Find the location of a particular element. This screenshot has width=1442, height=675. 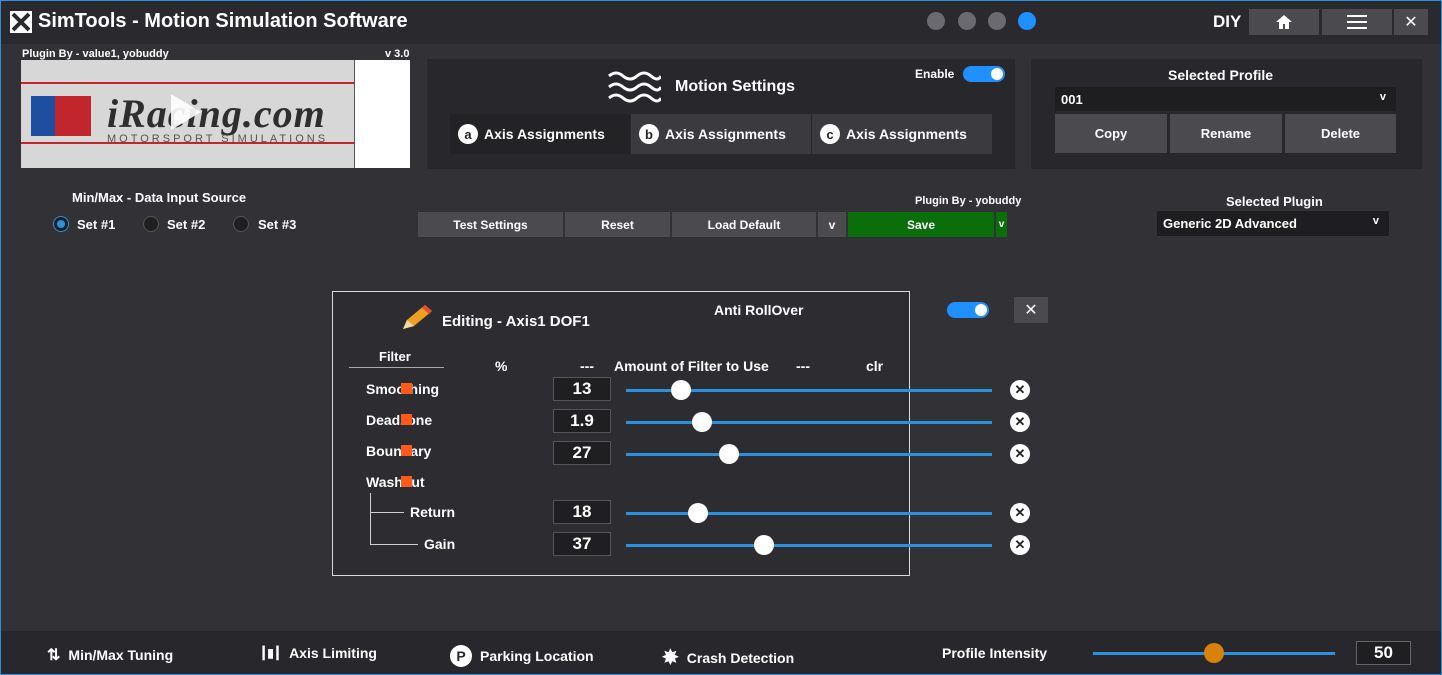

home-icon is located at coordinates (1284, 22).